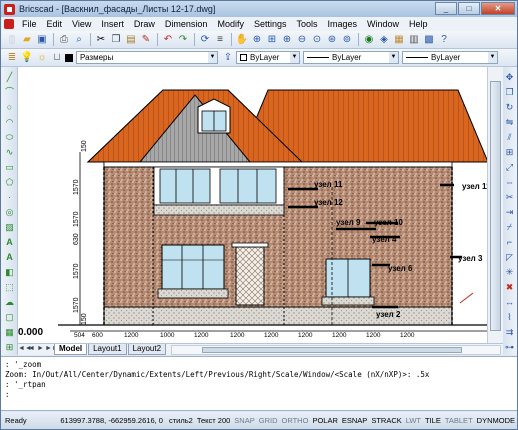 Image resolution: width=518 pixels, height=430 pixels. Describe the element at coordinates (383, 24) in the screenshot. I see `menu-window: Window` at that location.